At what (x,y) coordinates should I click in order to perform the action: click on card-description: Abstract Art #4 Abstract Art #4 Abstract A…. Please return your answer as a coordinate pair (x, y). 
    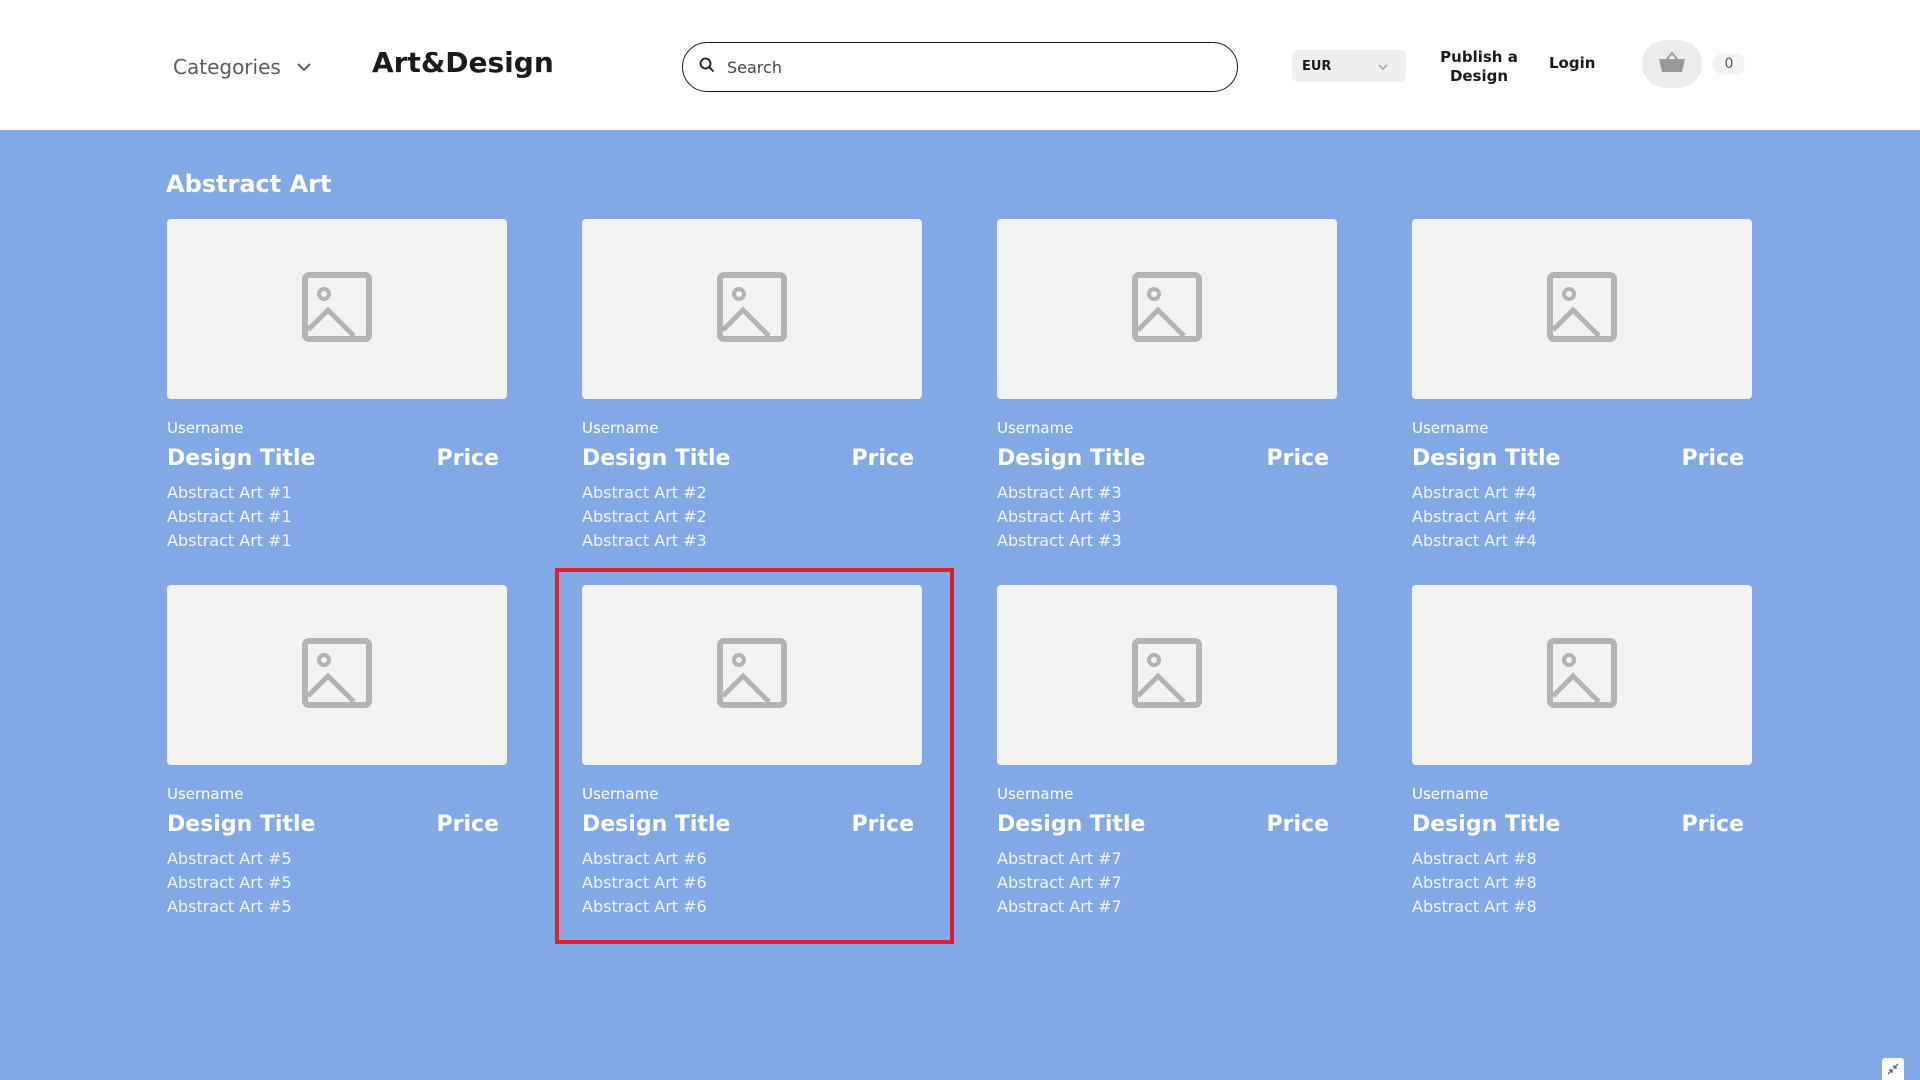
    Looking at the image, I should click on (1582, 517).